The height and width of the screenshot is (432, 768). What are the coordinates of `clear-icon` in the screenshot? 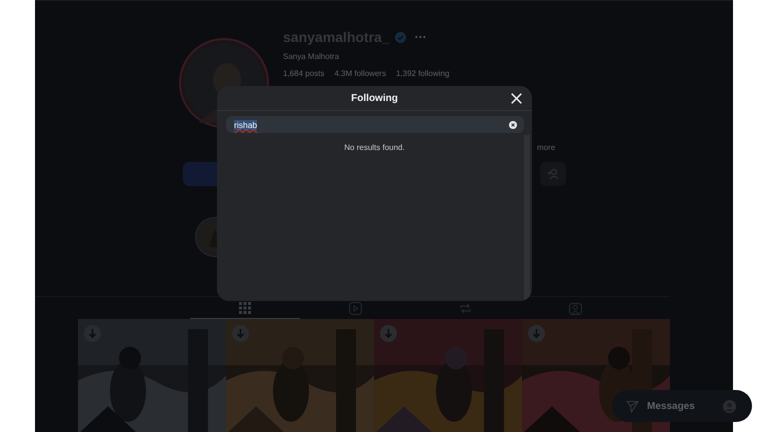 It's located at (513, 124).